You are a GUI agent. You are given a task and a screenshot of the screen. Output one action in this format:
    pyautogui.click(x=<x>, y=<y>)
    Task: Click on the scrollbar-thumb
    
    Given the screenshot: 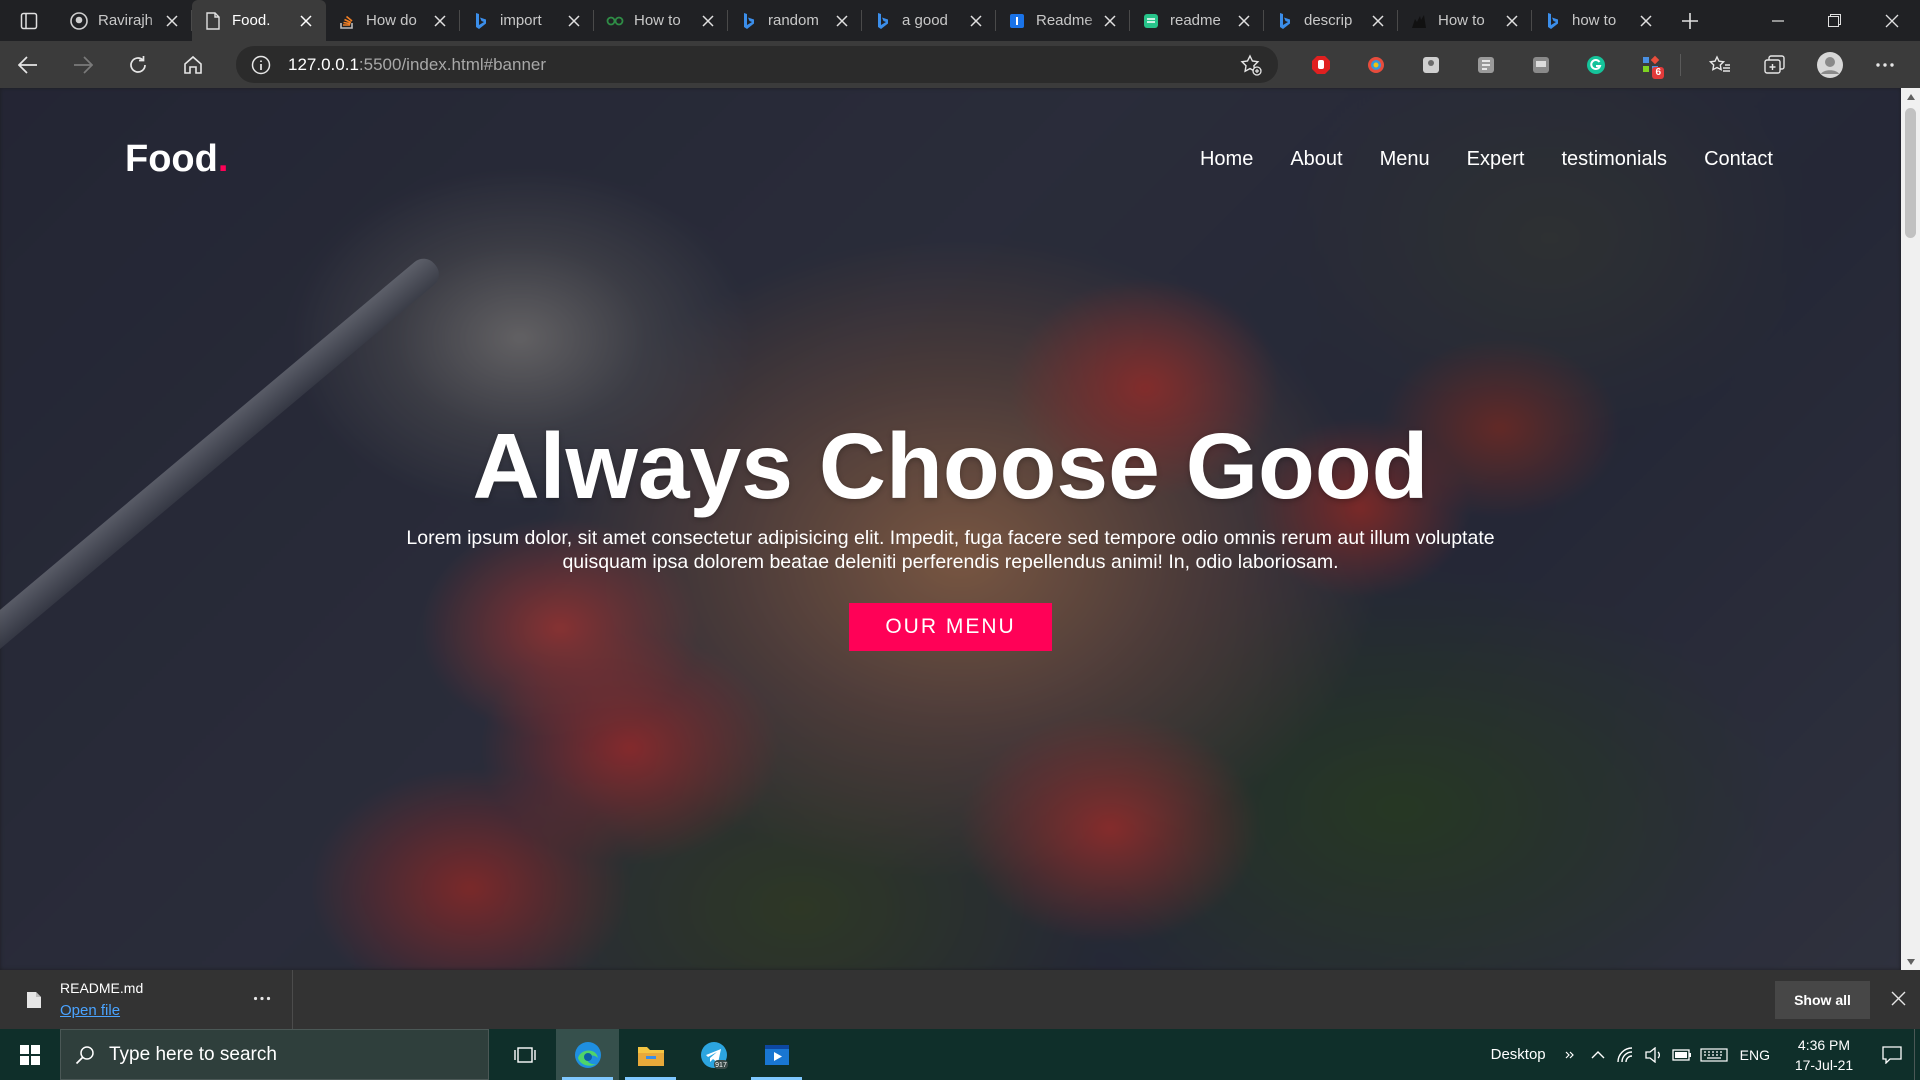 What is the action you would take?
    pyautogui.click(x=1910, y=173)
    